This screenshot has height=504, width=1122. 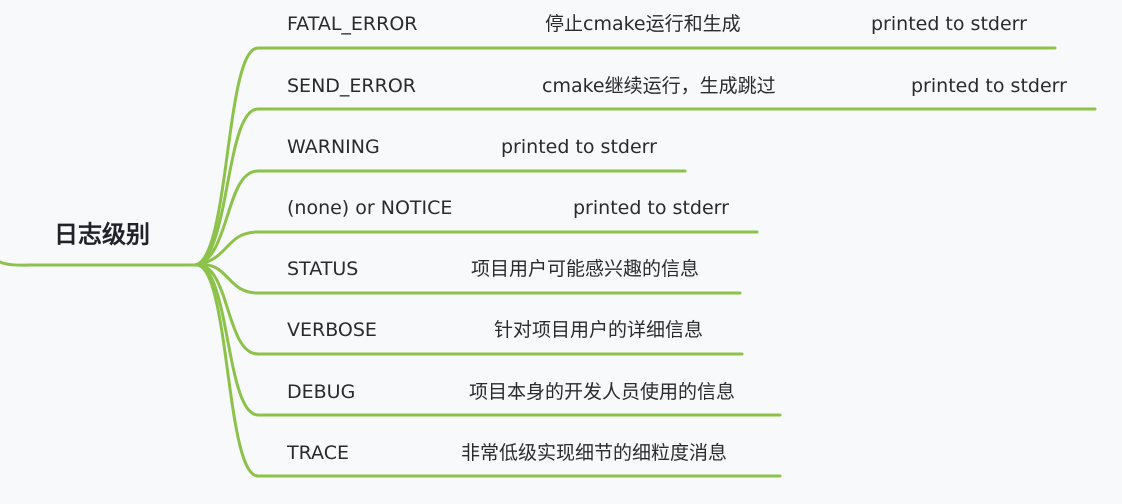 What do you see at coordinates (351, 86) in the screenshot?
I see `branch-label-send-error: SEND_ERROR` at bounding box center [351, 86].